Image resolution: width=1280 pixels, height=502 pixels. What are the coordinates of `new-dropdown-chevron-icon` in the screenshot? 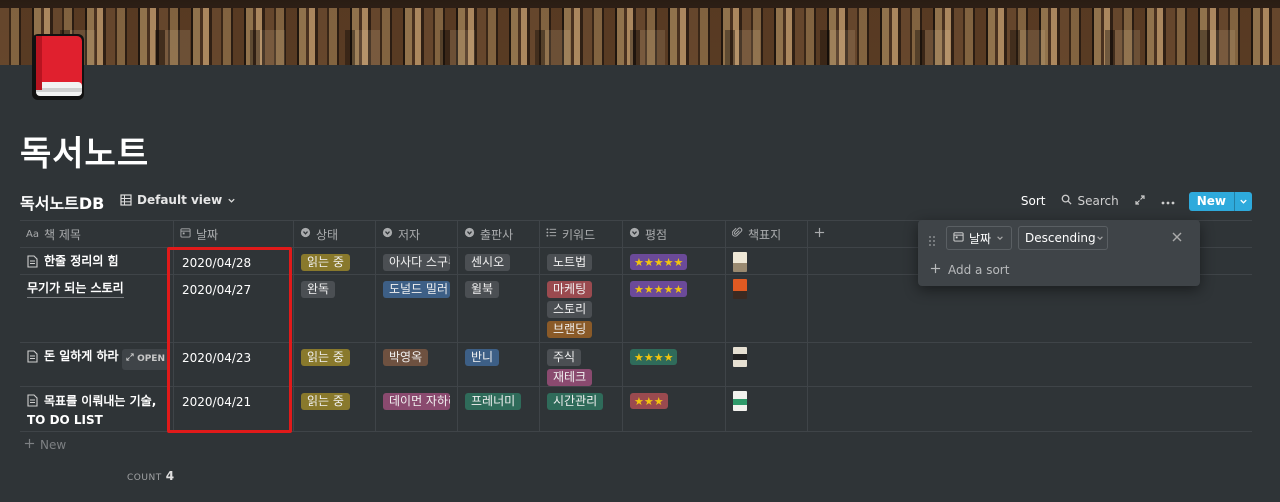 It's located at (1243, 201).